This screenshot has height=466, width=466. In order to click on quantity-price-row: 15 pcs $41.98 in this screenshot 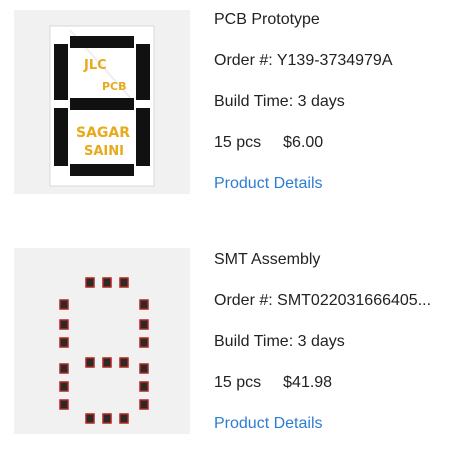, I will do `click(273, 383)`.